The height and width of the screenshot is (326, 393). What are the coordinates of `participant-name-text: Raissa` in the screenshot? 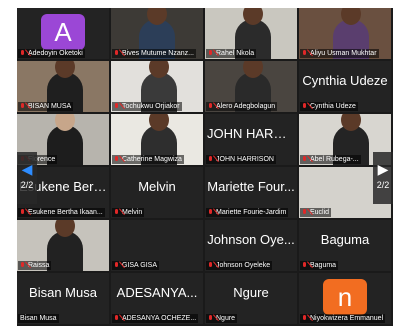 It's located at (39, 265).